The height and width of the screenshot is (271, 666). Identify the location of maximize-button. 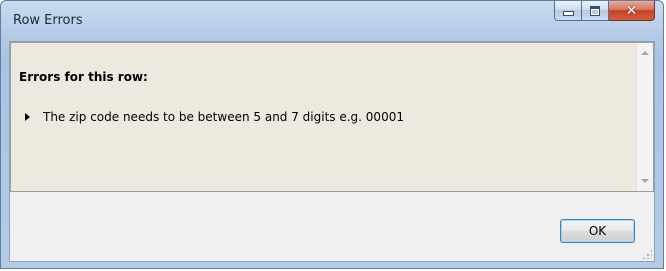
(595, 11).